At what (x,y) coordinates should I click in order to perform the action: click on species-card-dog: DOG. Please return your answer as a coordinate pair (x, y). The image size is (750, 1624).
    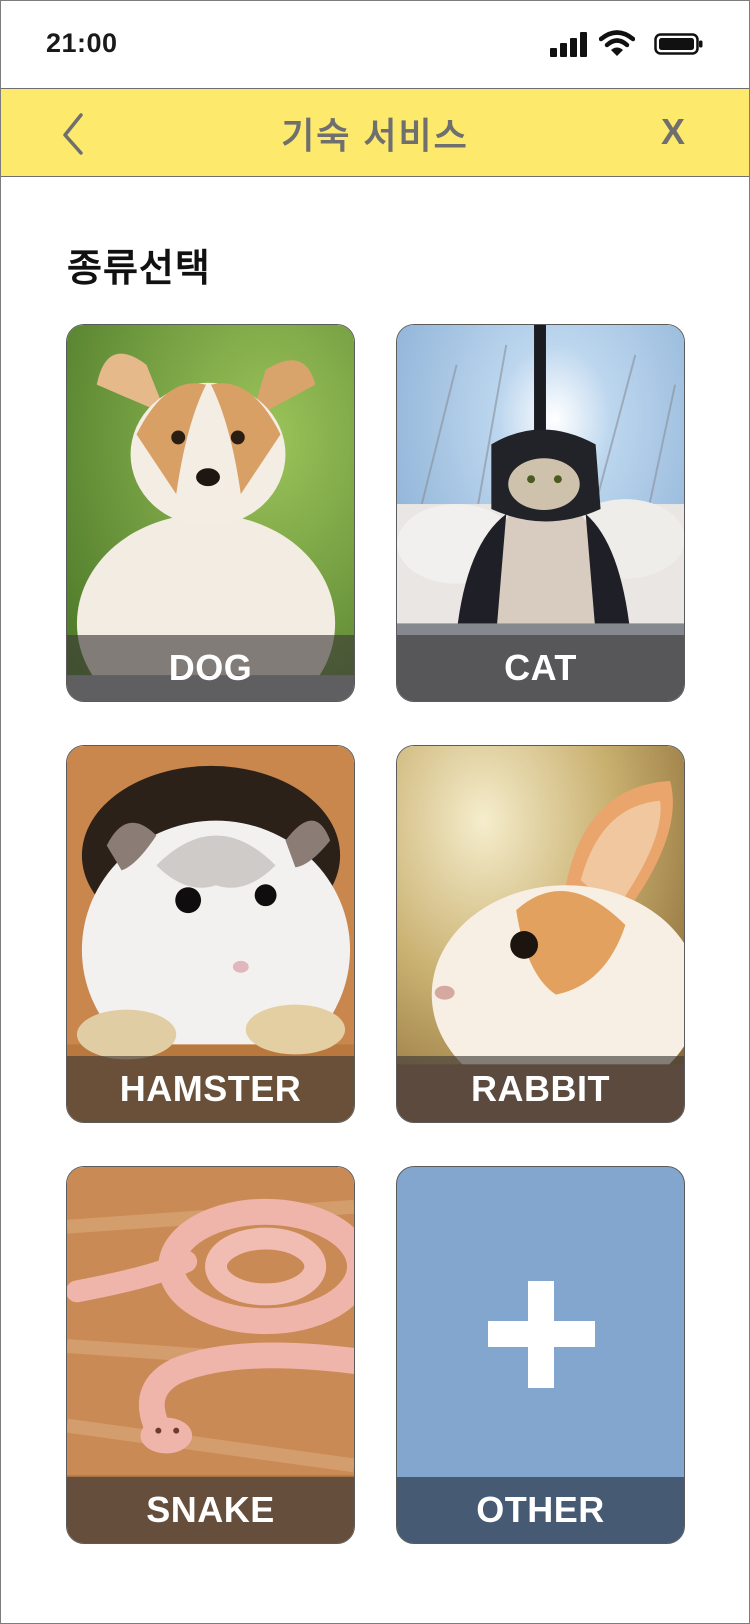
    Looking at the image, I should click on (210, 513).